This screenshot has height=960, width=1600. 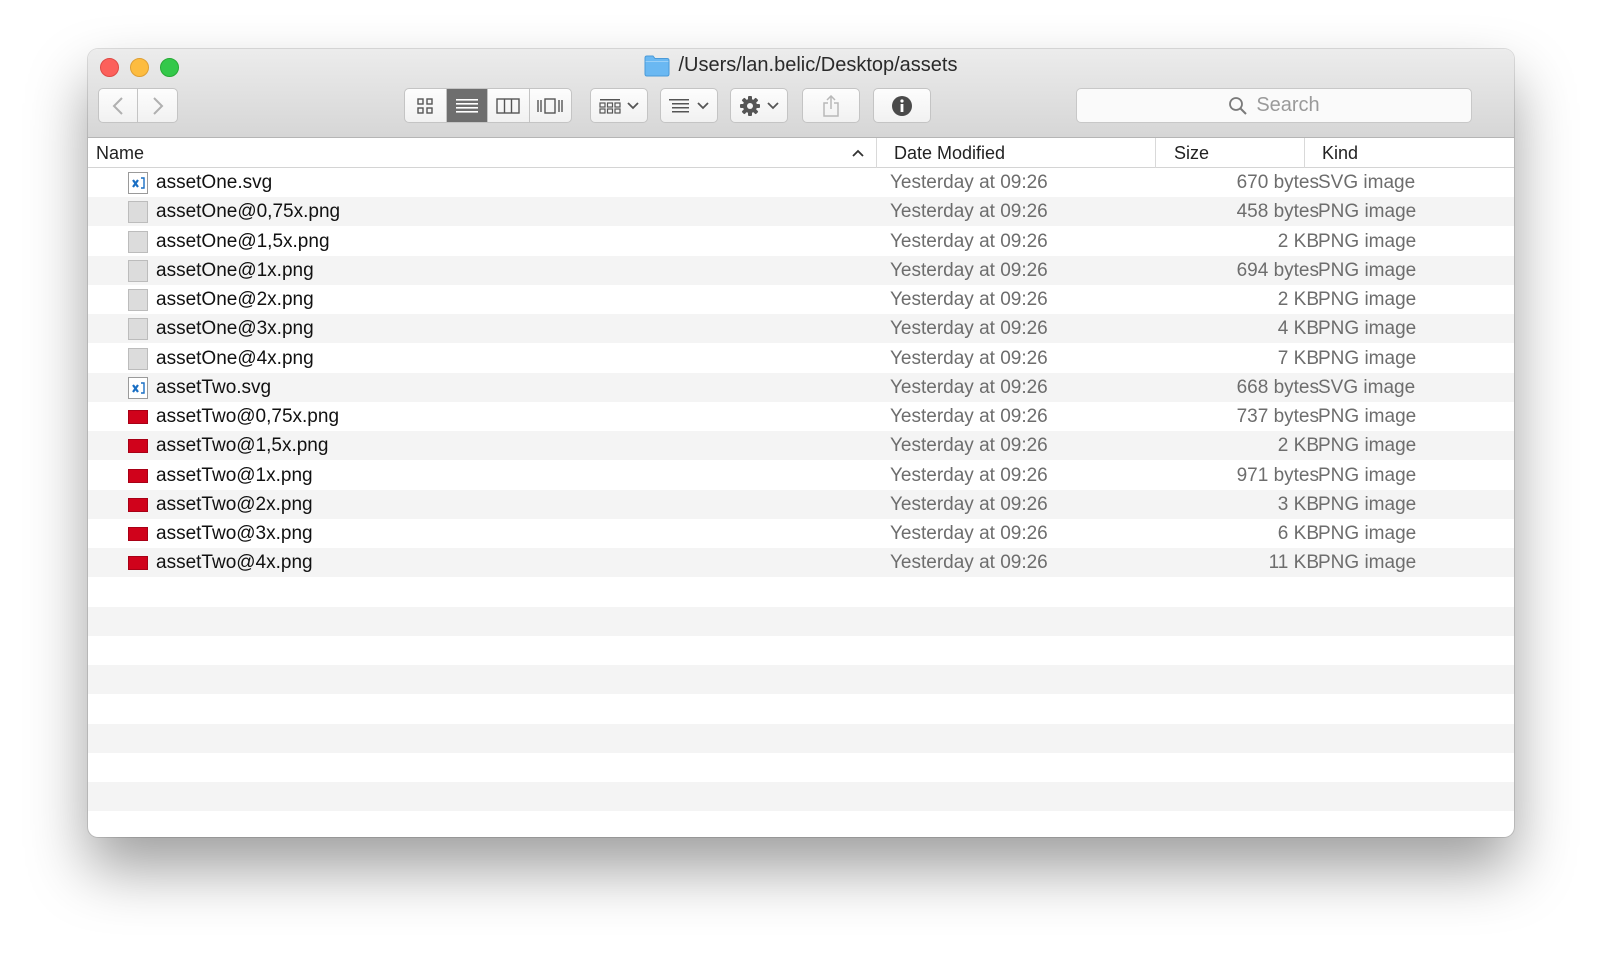 I want to click on column-view-icon, so click(x=508, y=105).